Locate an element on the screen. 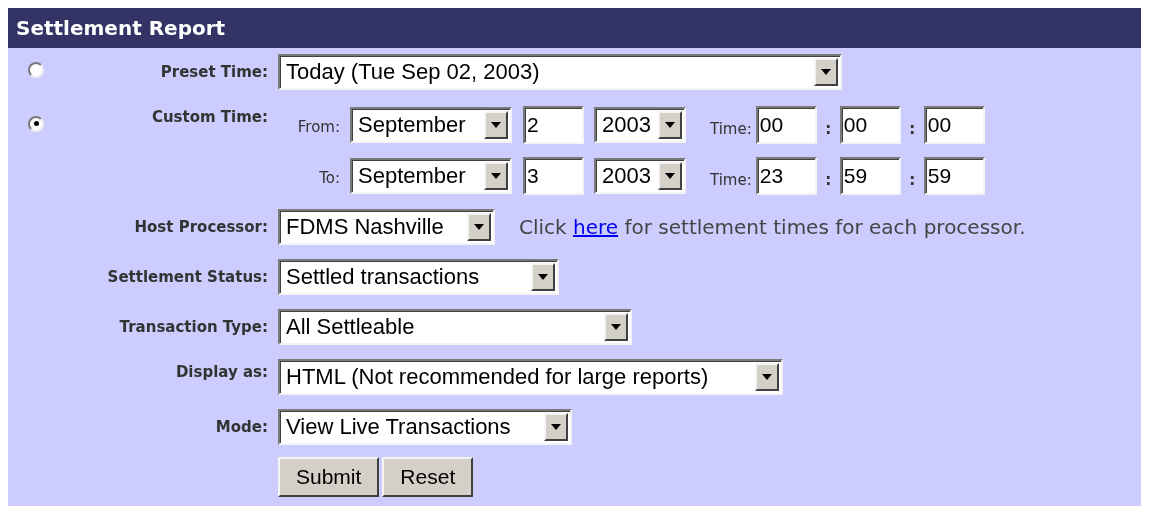  mode-select: View Live Transactions is located at coordinates (425, 427).